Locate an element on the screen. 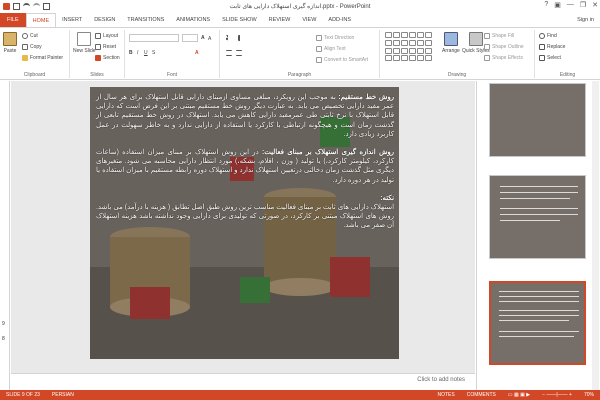  collapsed-outline-pane: 9 8 is located at coordinates (5, 235).